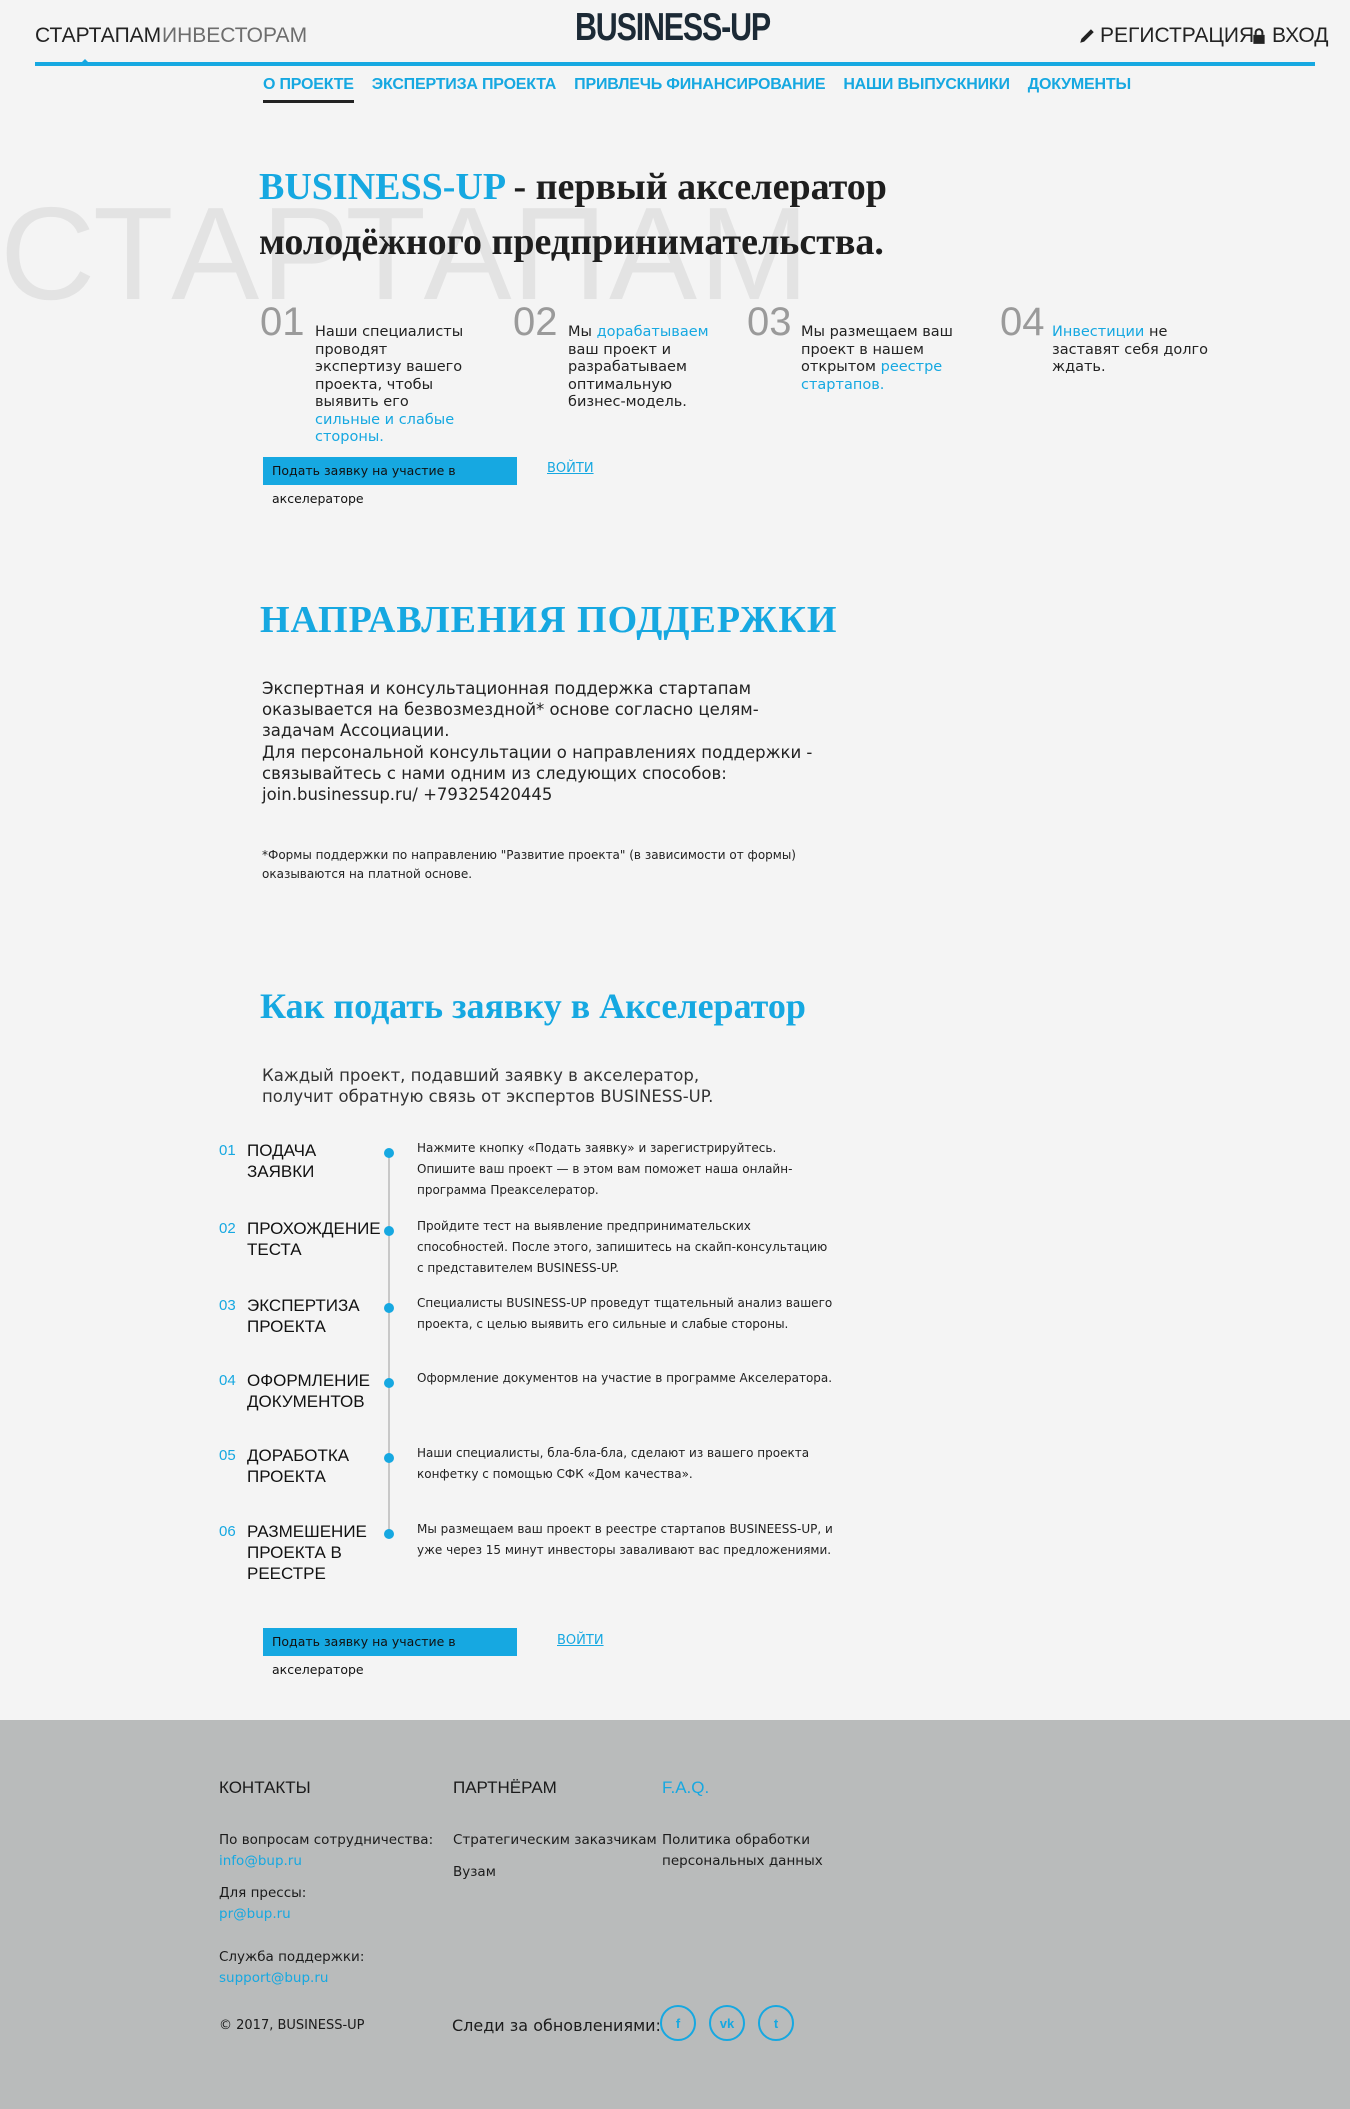 This screenshot has height=2109, width=1350. What do you see at coordinates (1079, 89) in the screenshot?
I see `subnav-documents: ДОКУМЕНТЫ` at bounding box center [1079, 89].